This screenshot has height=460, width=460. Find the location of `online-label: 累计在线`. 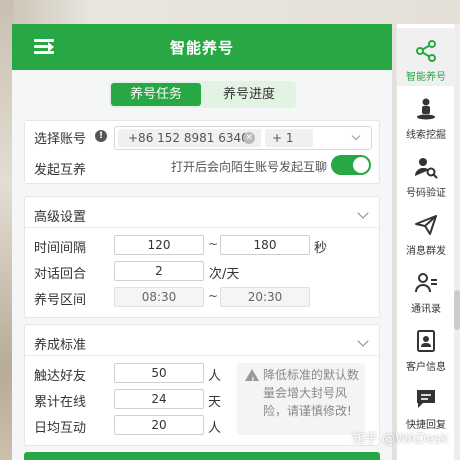

online-label: 累计在线 is located at coordinates (60, 402).